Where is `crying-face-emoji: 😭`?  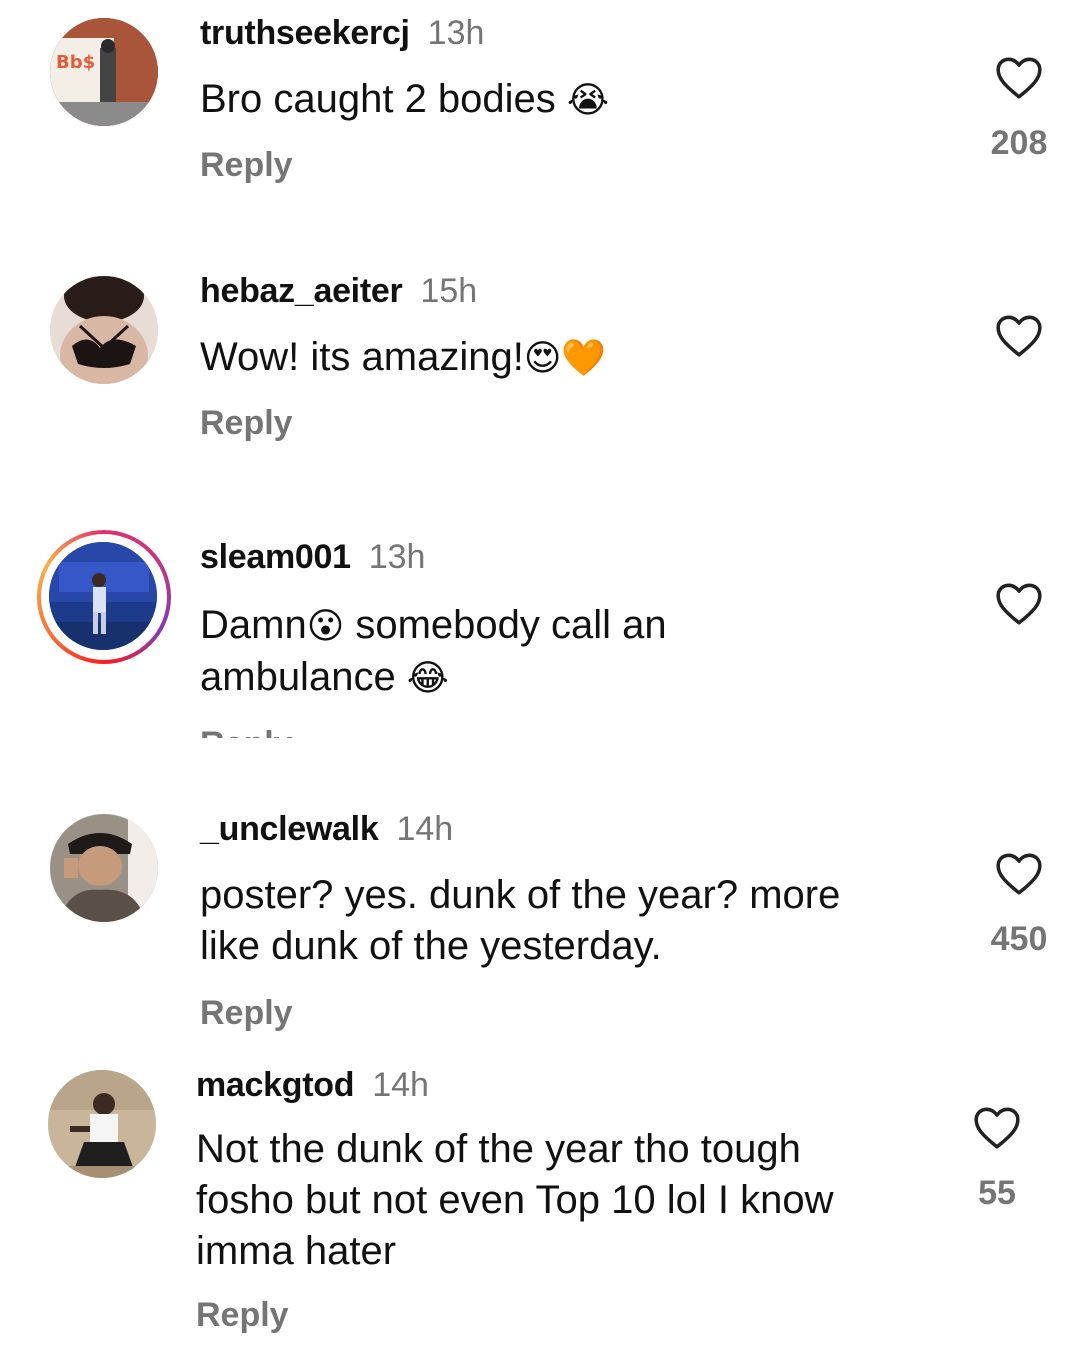
crying-face-emoji: 😭 is located at coordinates (587, 100).